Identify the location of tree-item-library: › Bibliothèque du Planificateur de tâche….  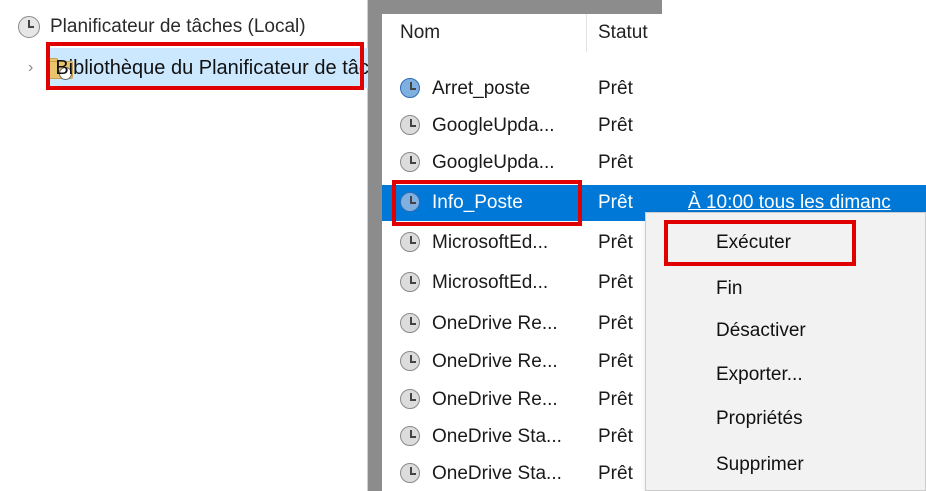
(214, 68).